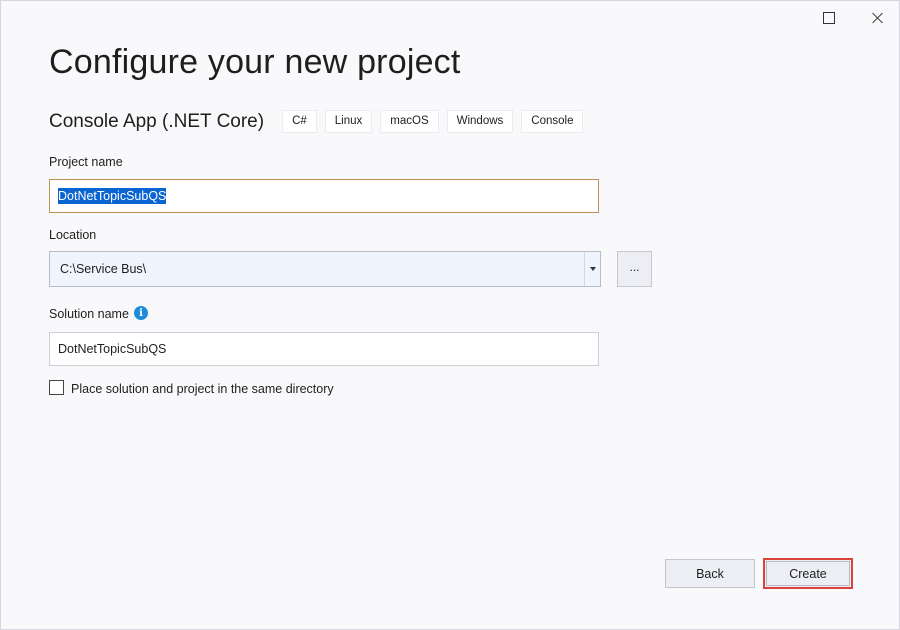 Image resolution: width=900 pixels, height=630 pixels. I want to click on close-button, so click(878, 18).